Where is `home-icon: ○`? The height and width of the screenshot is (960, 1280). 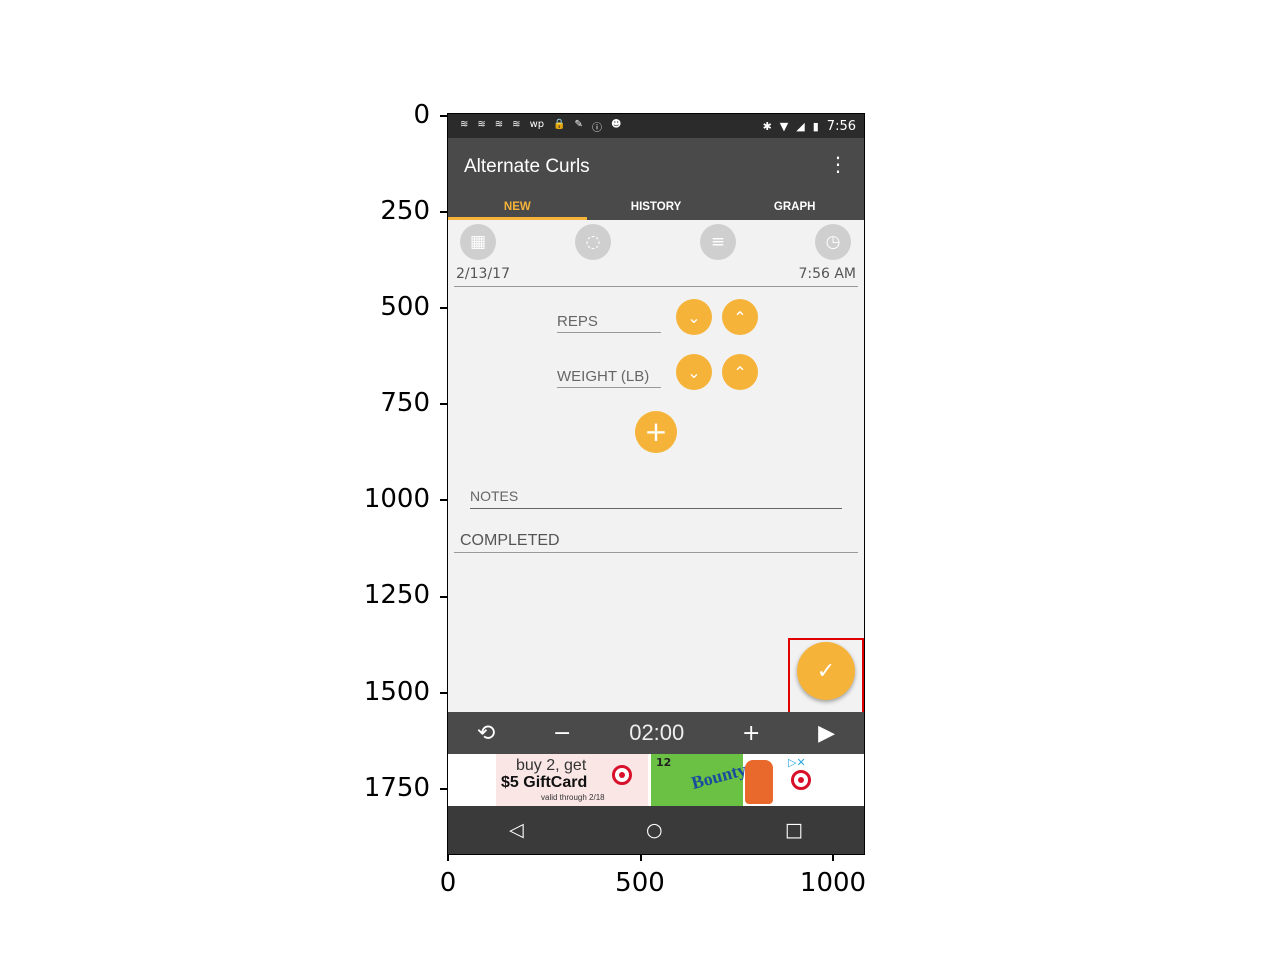
home-icon: ○ is located at coordinates (654, 830).